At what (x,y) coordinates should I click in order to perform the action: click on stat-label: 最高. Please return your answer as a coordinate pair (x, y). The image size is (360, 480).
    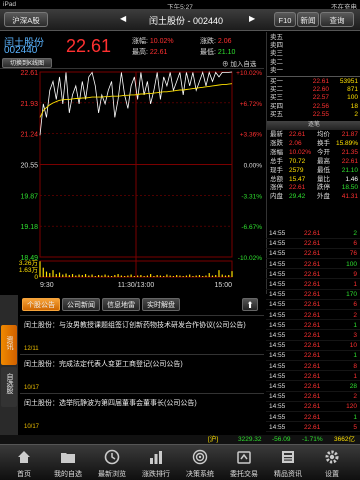
    Looking at the image, I should click on (323, 161).